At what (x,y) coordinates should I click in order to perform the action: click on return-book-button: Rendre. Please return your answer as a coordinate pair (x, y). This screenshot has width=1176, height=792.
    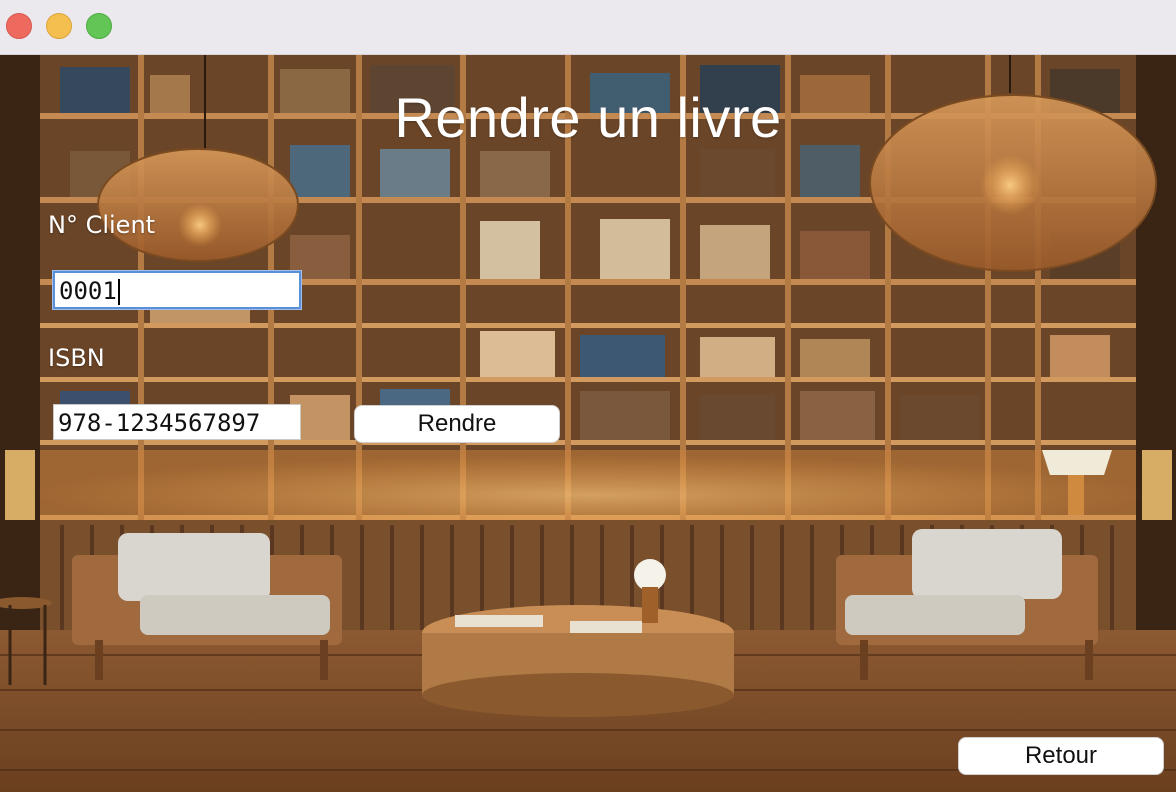
    Looking at the image, I should click on (457, 424).